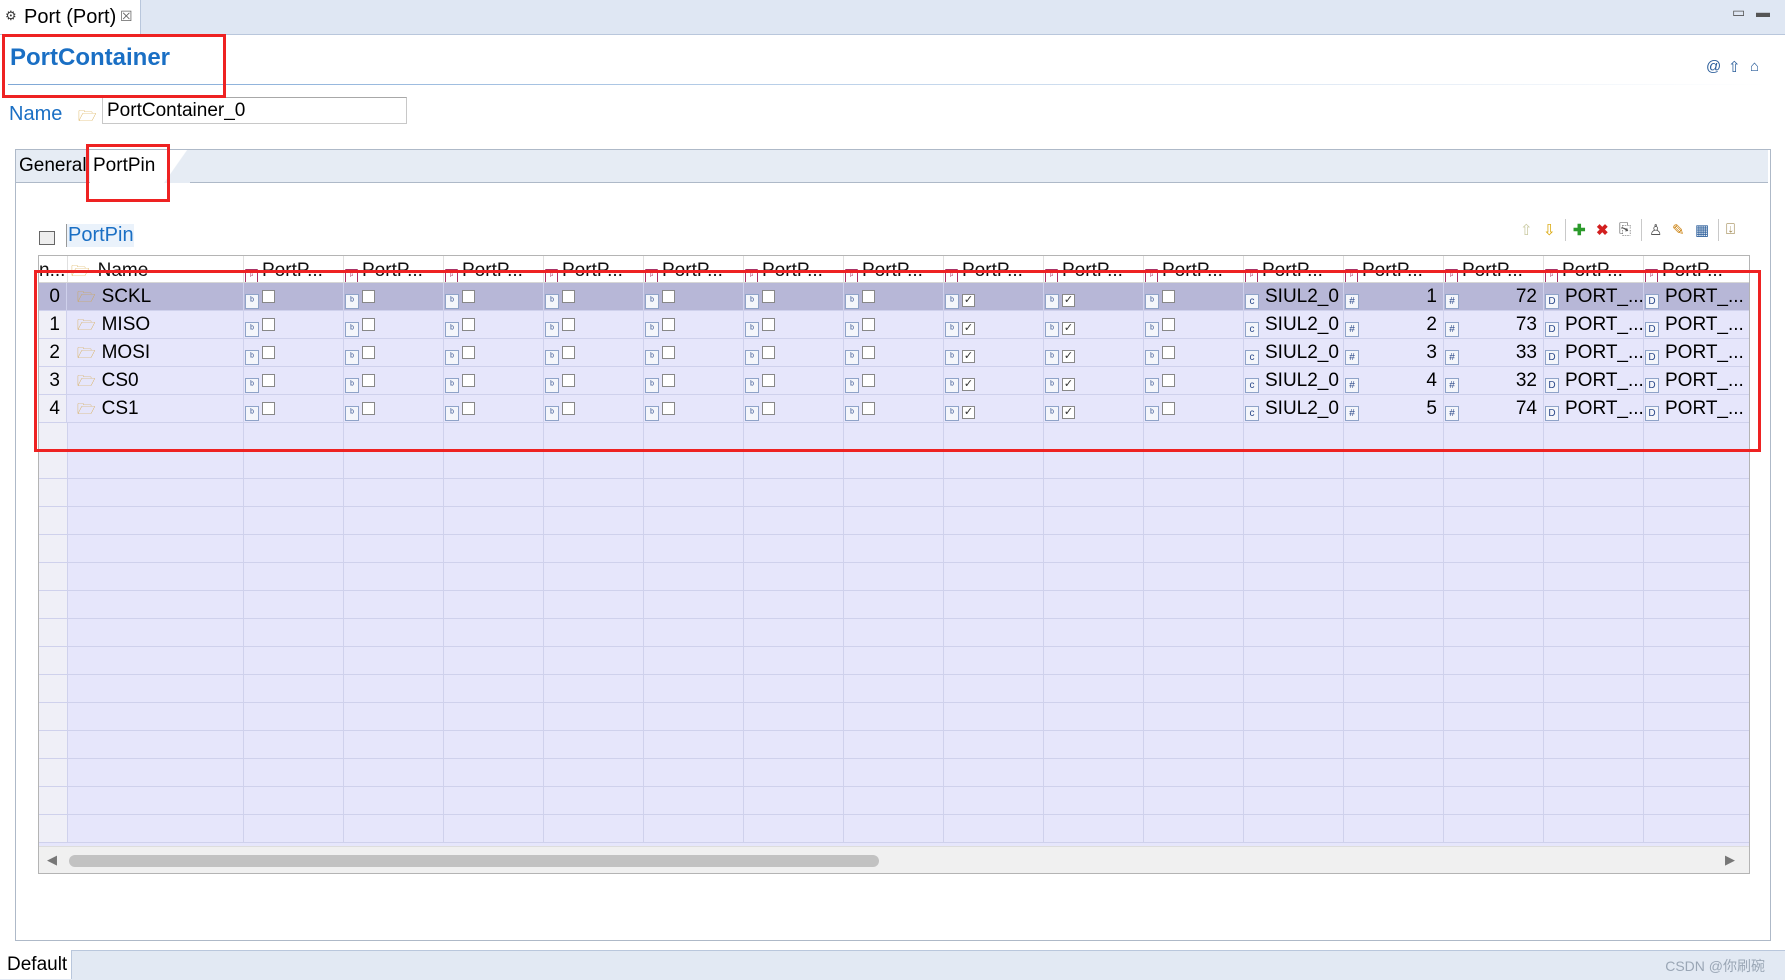  What do you see at coordinates (1565, 230) in the screenshot?
I see `toolbar-separator` at bounding box center [1565, 230].